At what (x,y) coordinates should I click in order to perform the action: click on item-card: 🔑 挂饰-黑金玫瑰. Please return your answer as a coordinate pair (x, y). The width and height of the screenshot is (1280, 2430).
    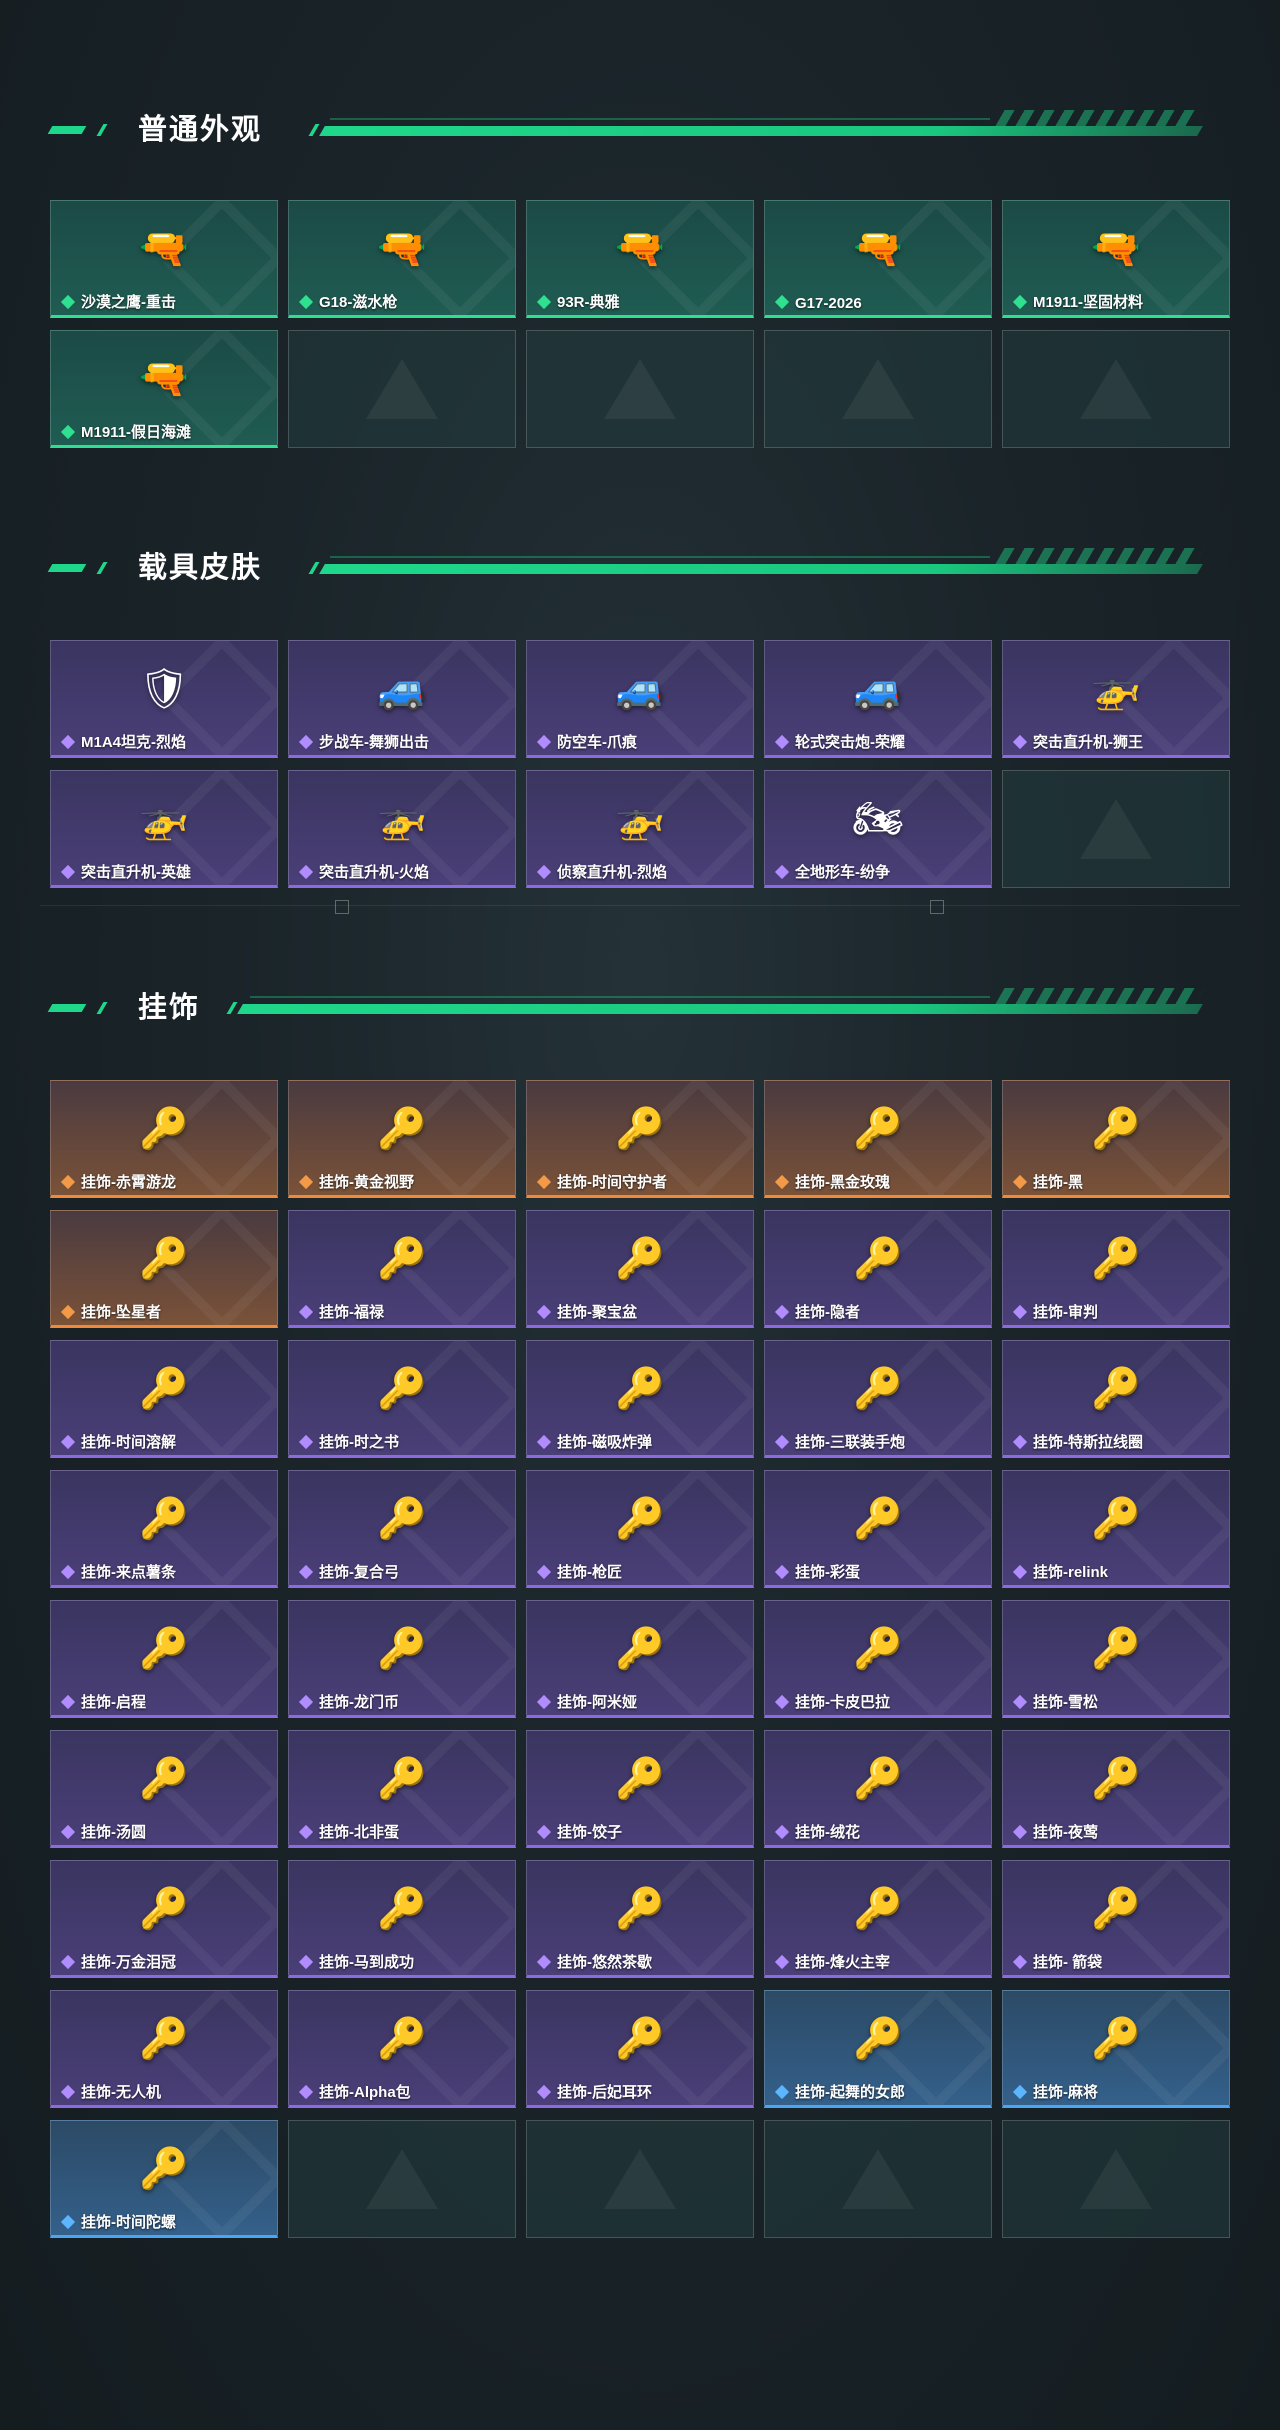
    Looking at the image, I should click on (878, 1139).